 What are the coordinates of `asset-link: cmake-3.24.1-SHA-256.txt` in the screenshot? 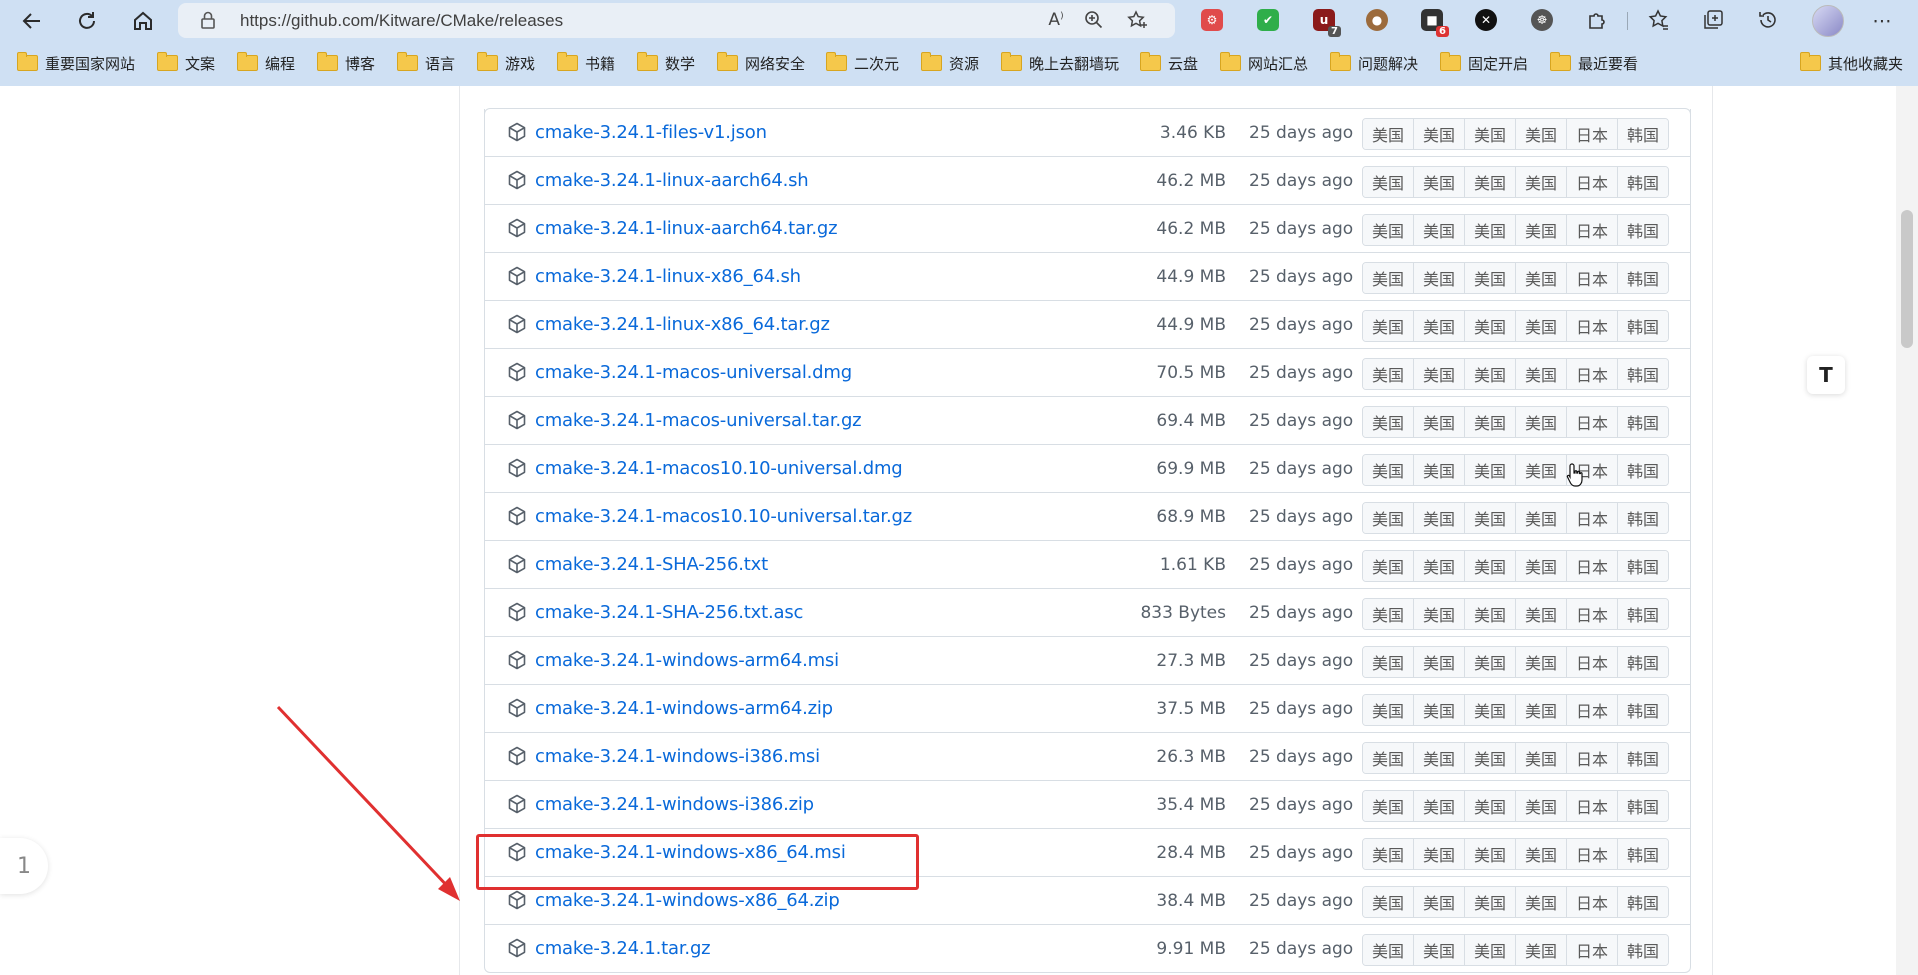 It's located at (651, 564).